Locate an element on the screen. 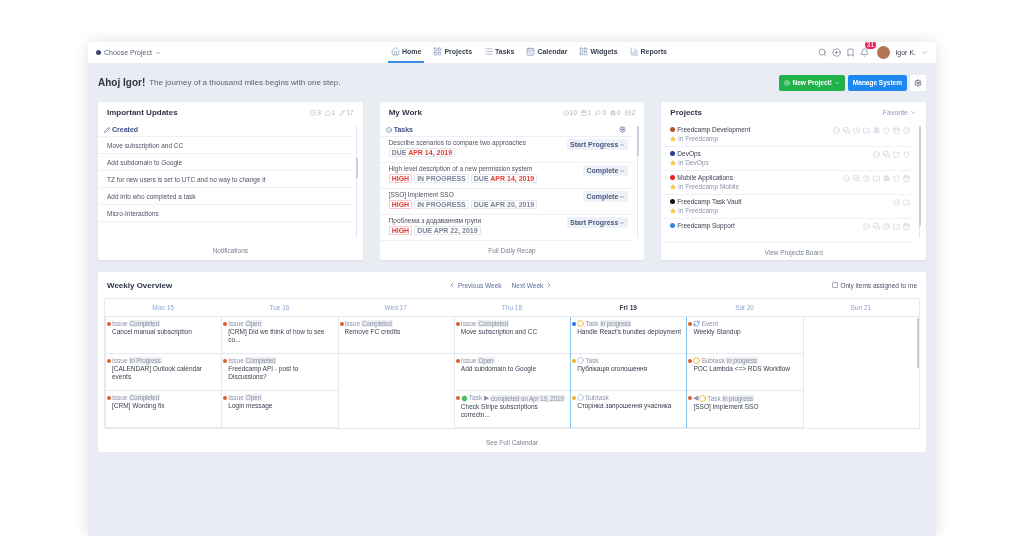  search-icon is located at coordinates (823, 52).